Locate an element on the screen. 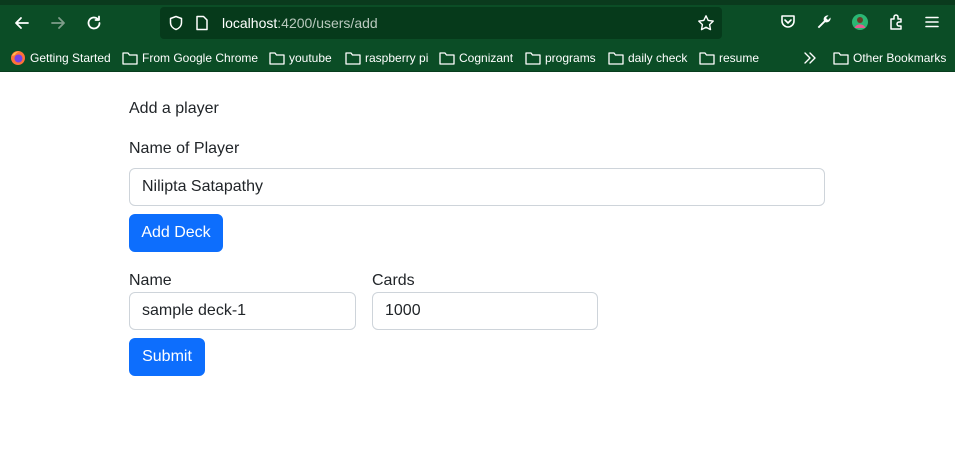 The width and height of the screenshot is (955, 455). add-deck-button: Add Deck is located at coordinates (176, 233).